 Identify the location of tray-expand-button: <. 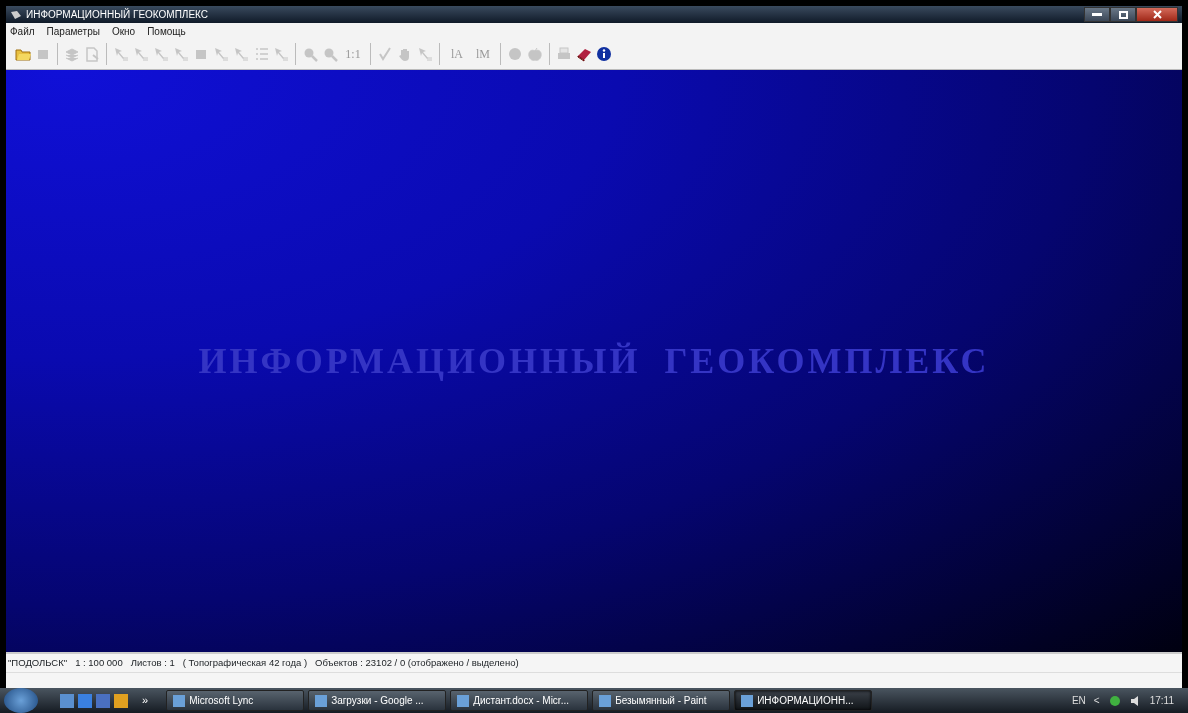
(1096, 700).